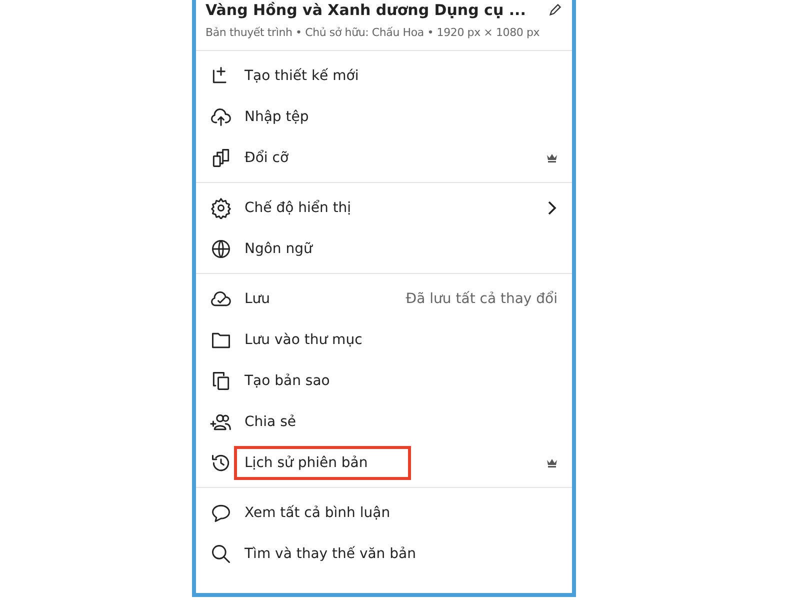 This screenshot has height=600, width=800. I want to click on menu-item: Xem tất cả bình luận, so click(384, 512).